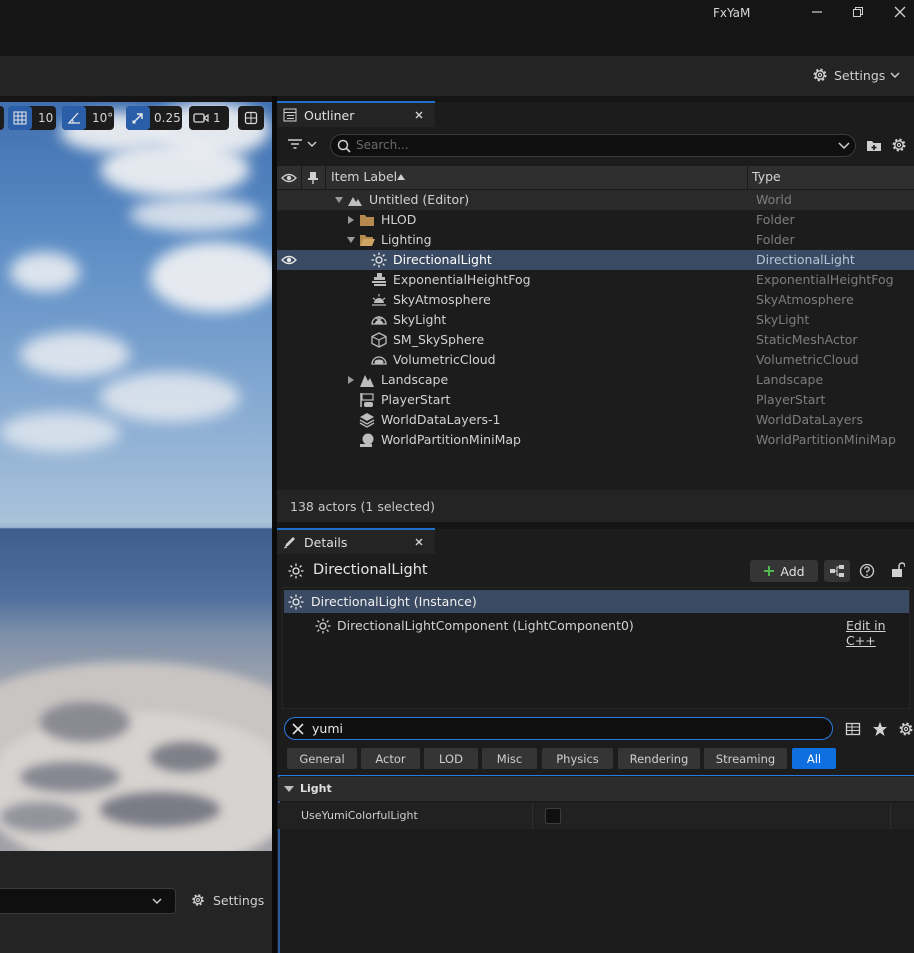 Image resolution: width=914 pixels, height=953 pixels. I want to click on row-label: SkyAtmosphere, so click(442, 299).